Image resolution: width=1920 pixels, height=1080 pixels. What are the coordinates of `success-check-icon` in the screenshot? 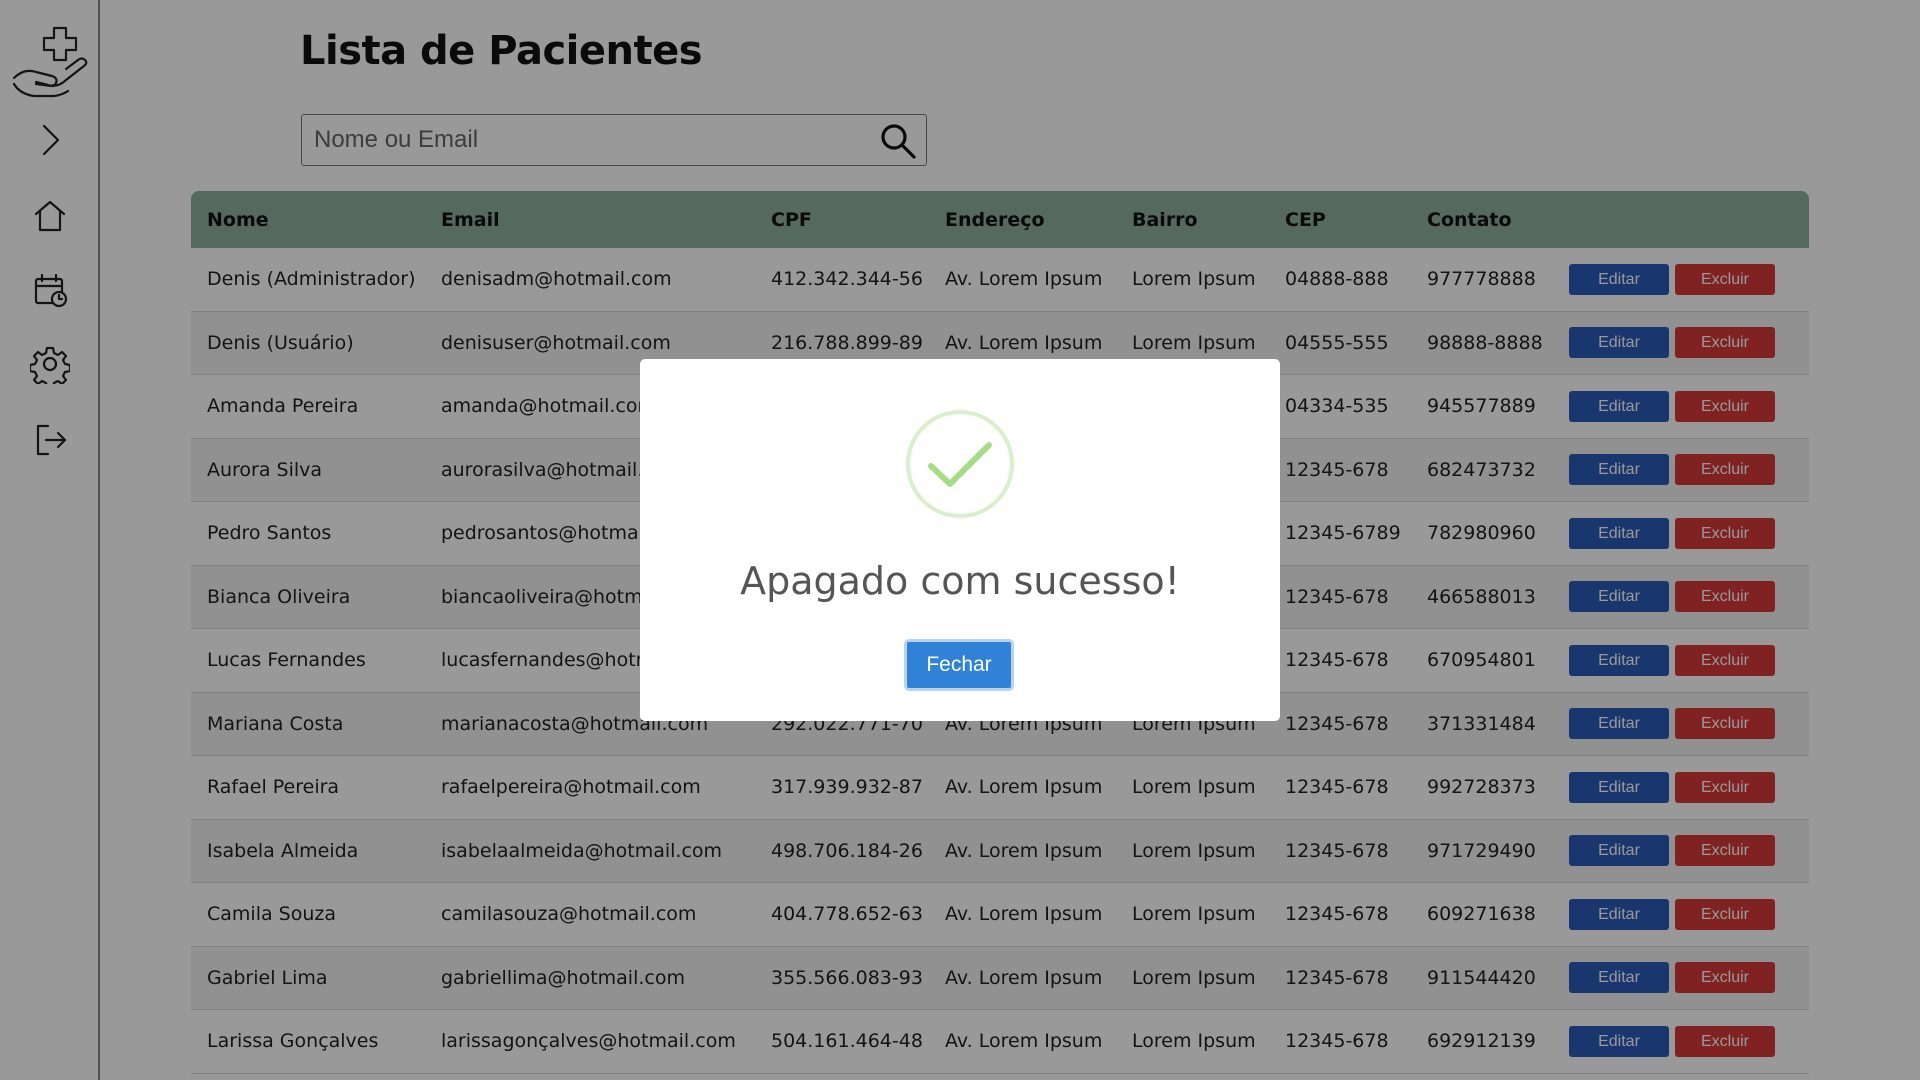 It's located at (960, 464).